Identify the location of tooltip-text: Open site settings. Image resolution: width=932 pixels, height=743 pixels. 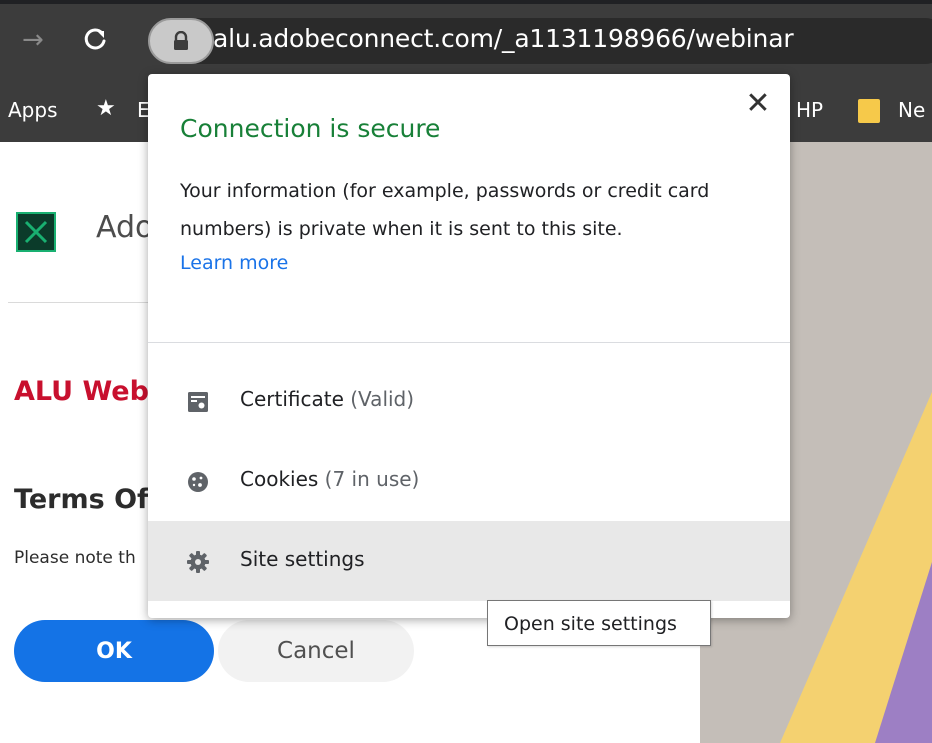
(590, 624).